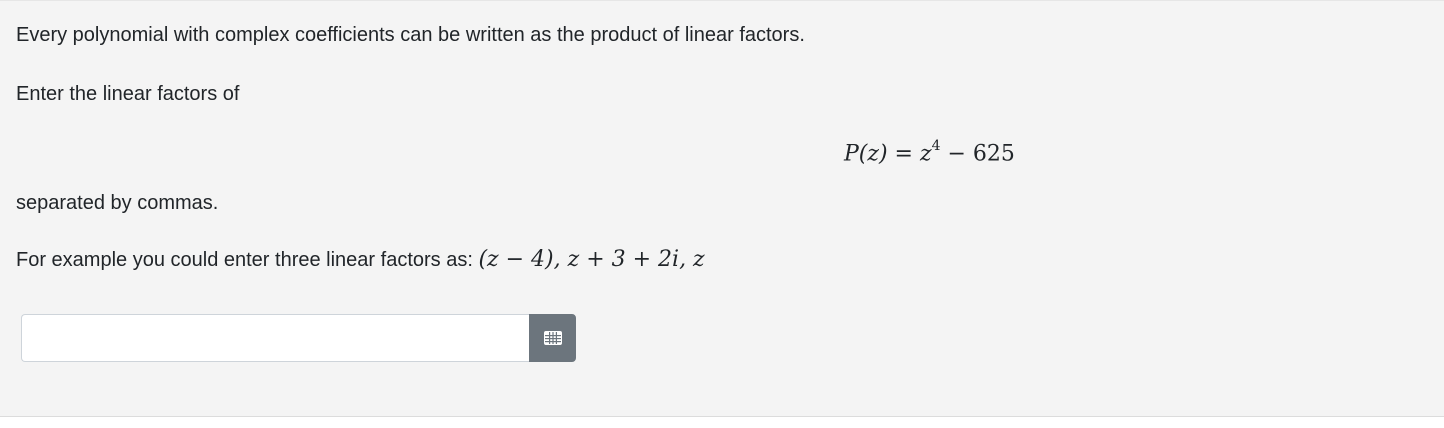 This screenshot has width=1444, height=428. What do you see at coordinates (275, 338) in the screenshot?
I see `answer-input` at bounding box center [275, 338].